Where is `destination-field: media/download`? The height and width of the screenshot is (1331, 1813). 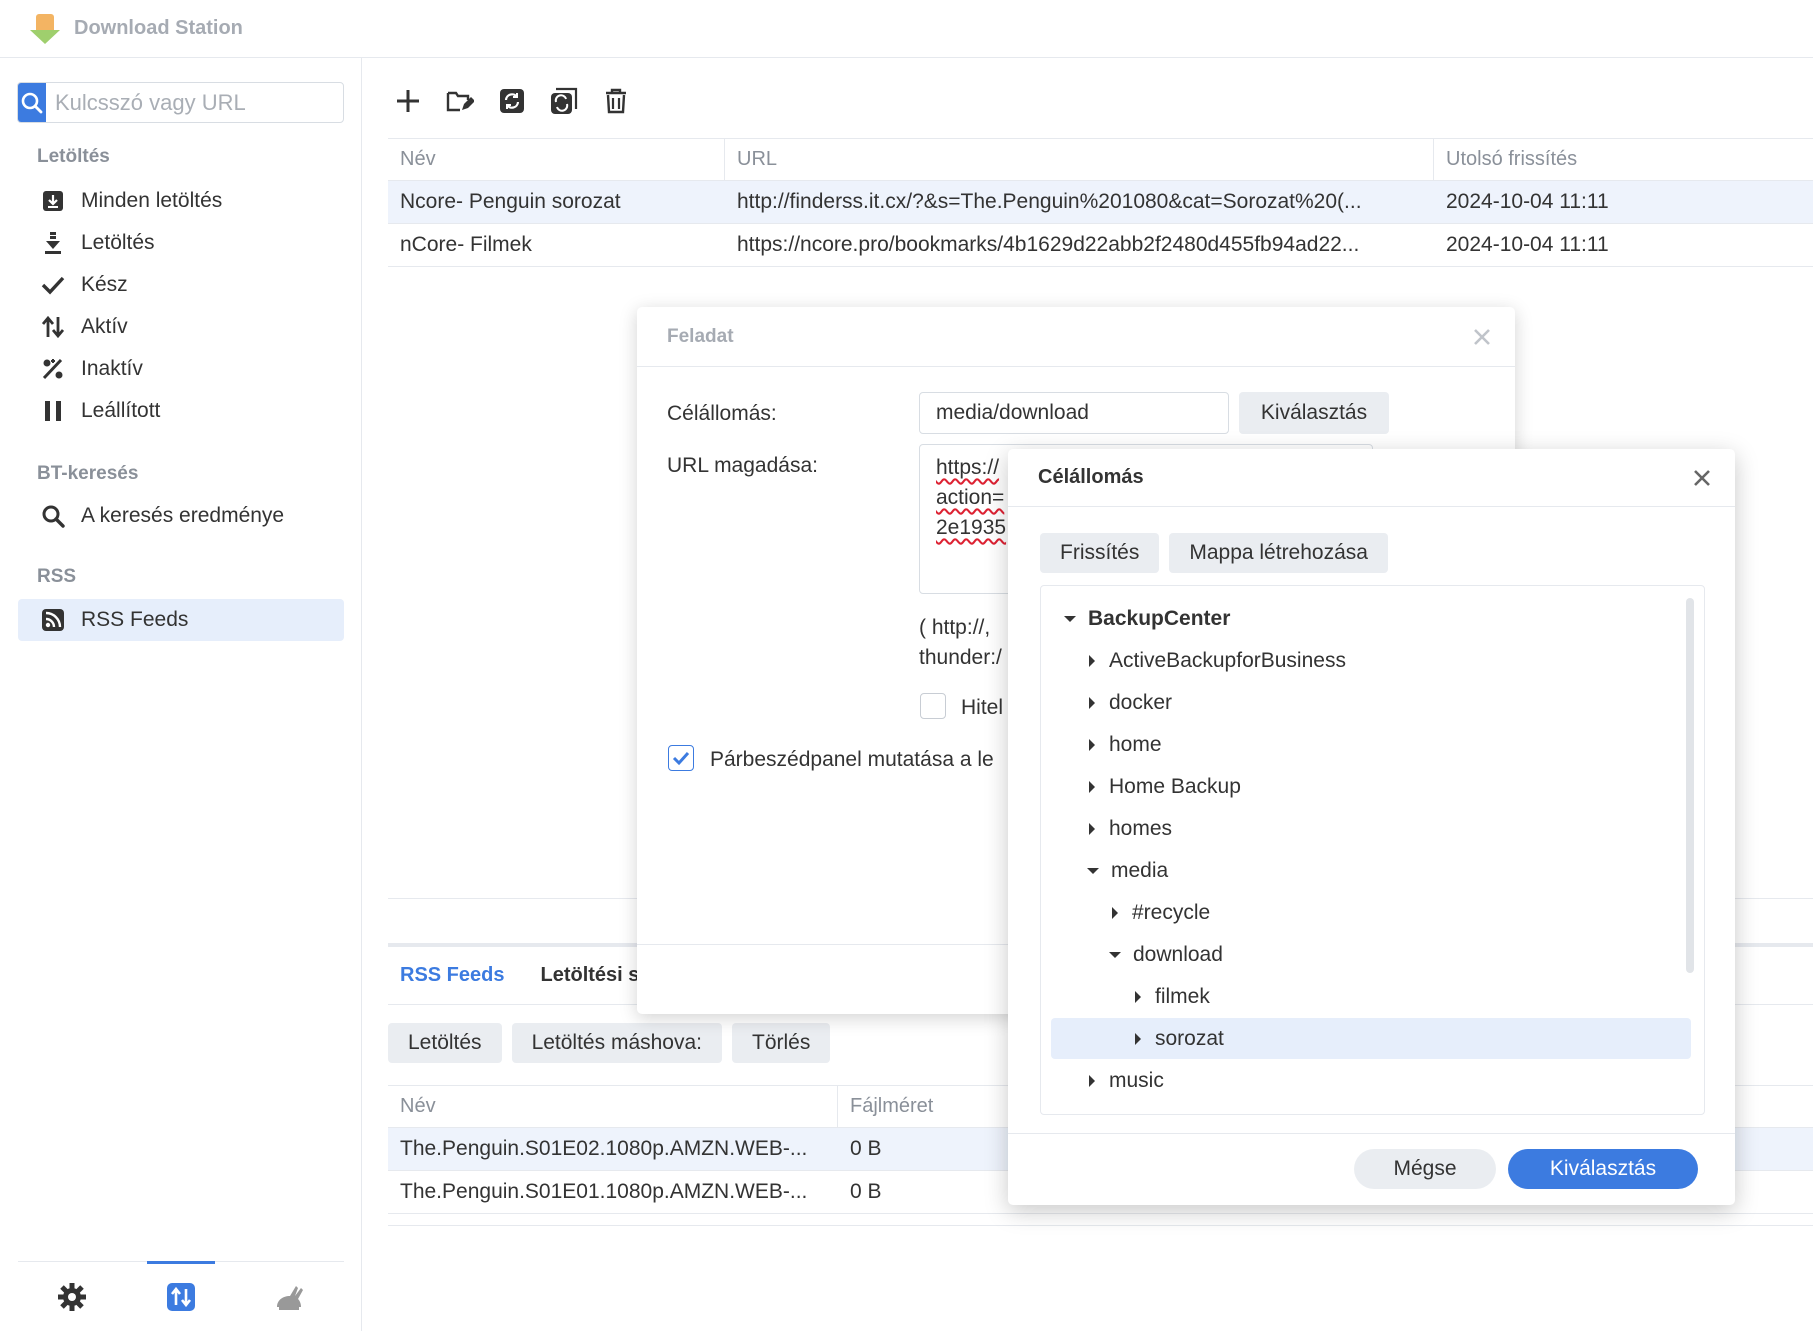
destination-field: media/download is located at coordinates (1074, 413).